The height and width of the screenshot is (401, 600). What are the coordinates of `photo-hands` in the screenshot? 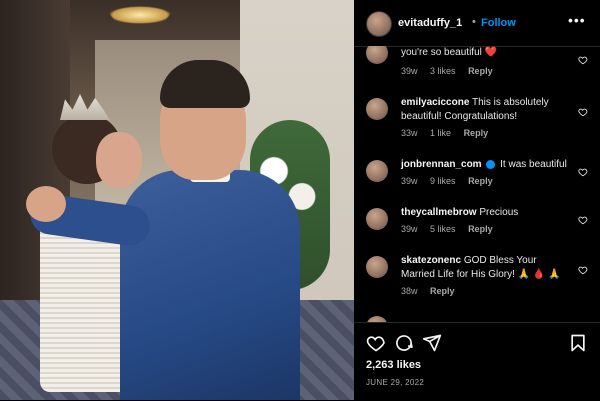 It's located at (46, 204).